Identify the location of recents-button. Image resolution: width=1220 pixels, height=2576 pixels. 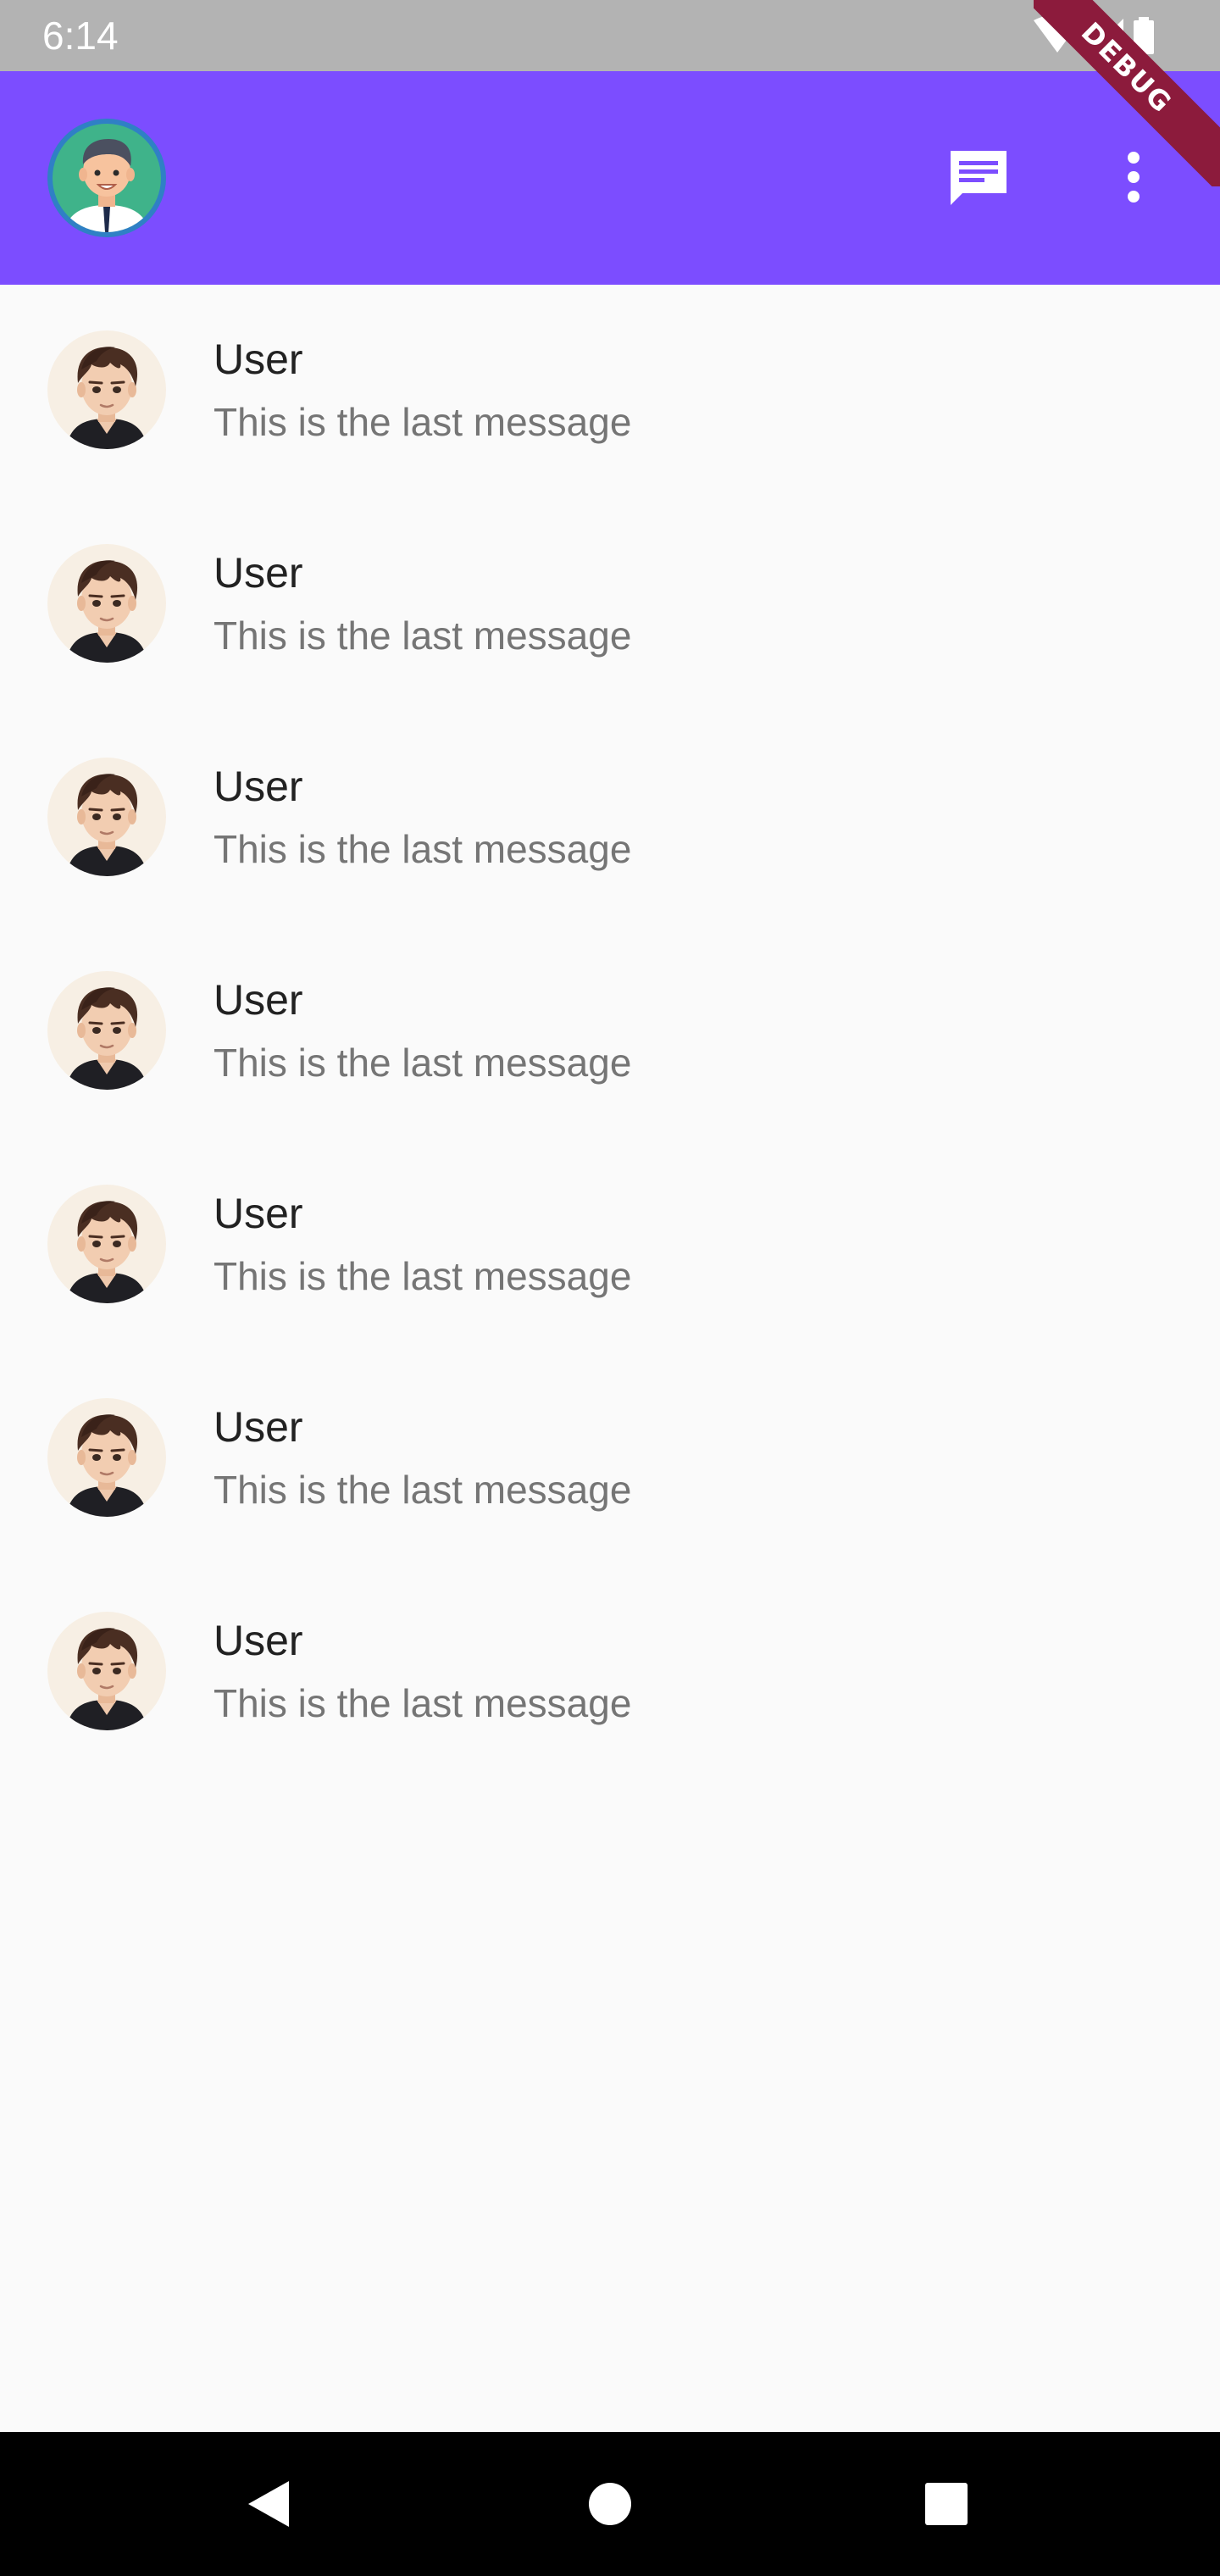
(946, 2504).